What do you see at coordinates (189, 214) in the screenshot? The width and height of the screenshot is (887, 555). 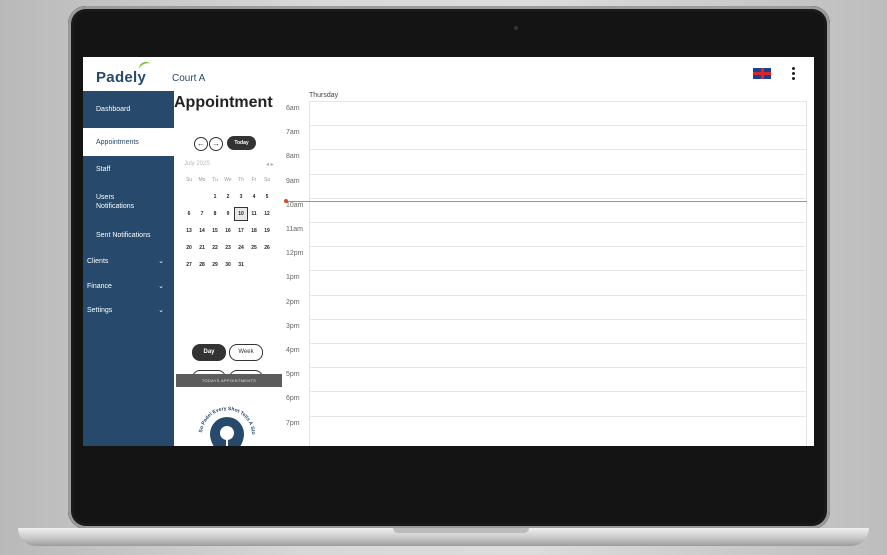 I see `calendar-day: 6` at bounding box center [189, 214].